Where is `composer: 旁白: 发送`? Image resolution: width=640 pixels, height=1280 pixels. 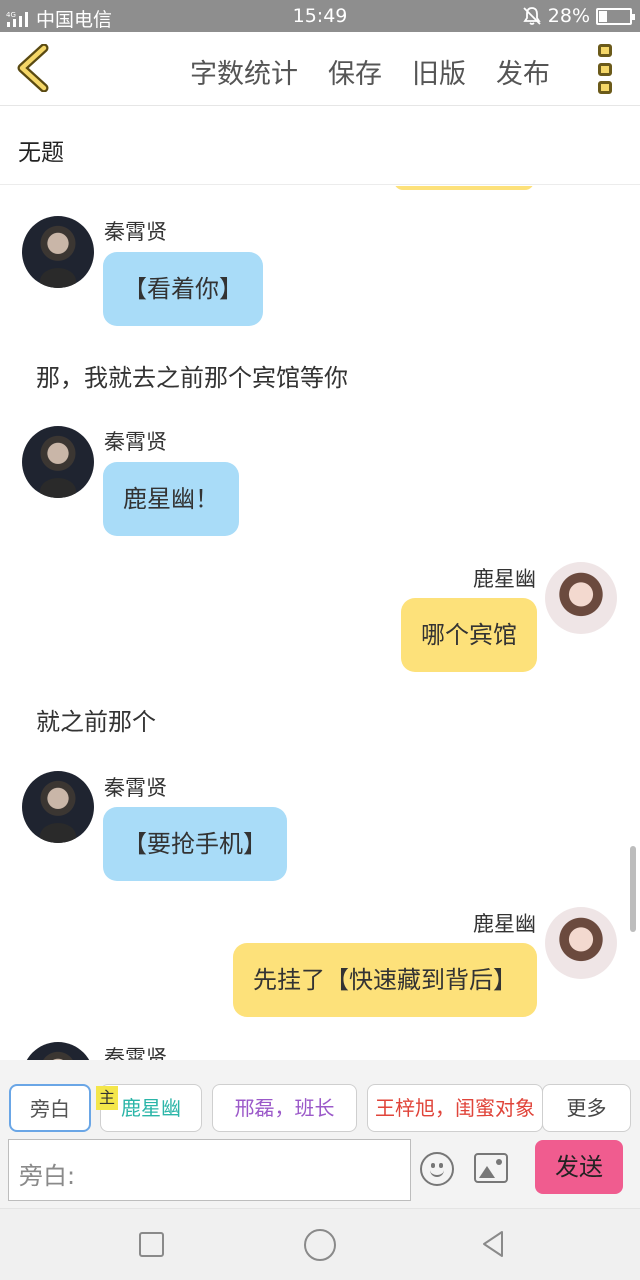 composer: 旁白: 发送 is located at coordinates (320, 1172).